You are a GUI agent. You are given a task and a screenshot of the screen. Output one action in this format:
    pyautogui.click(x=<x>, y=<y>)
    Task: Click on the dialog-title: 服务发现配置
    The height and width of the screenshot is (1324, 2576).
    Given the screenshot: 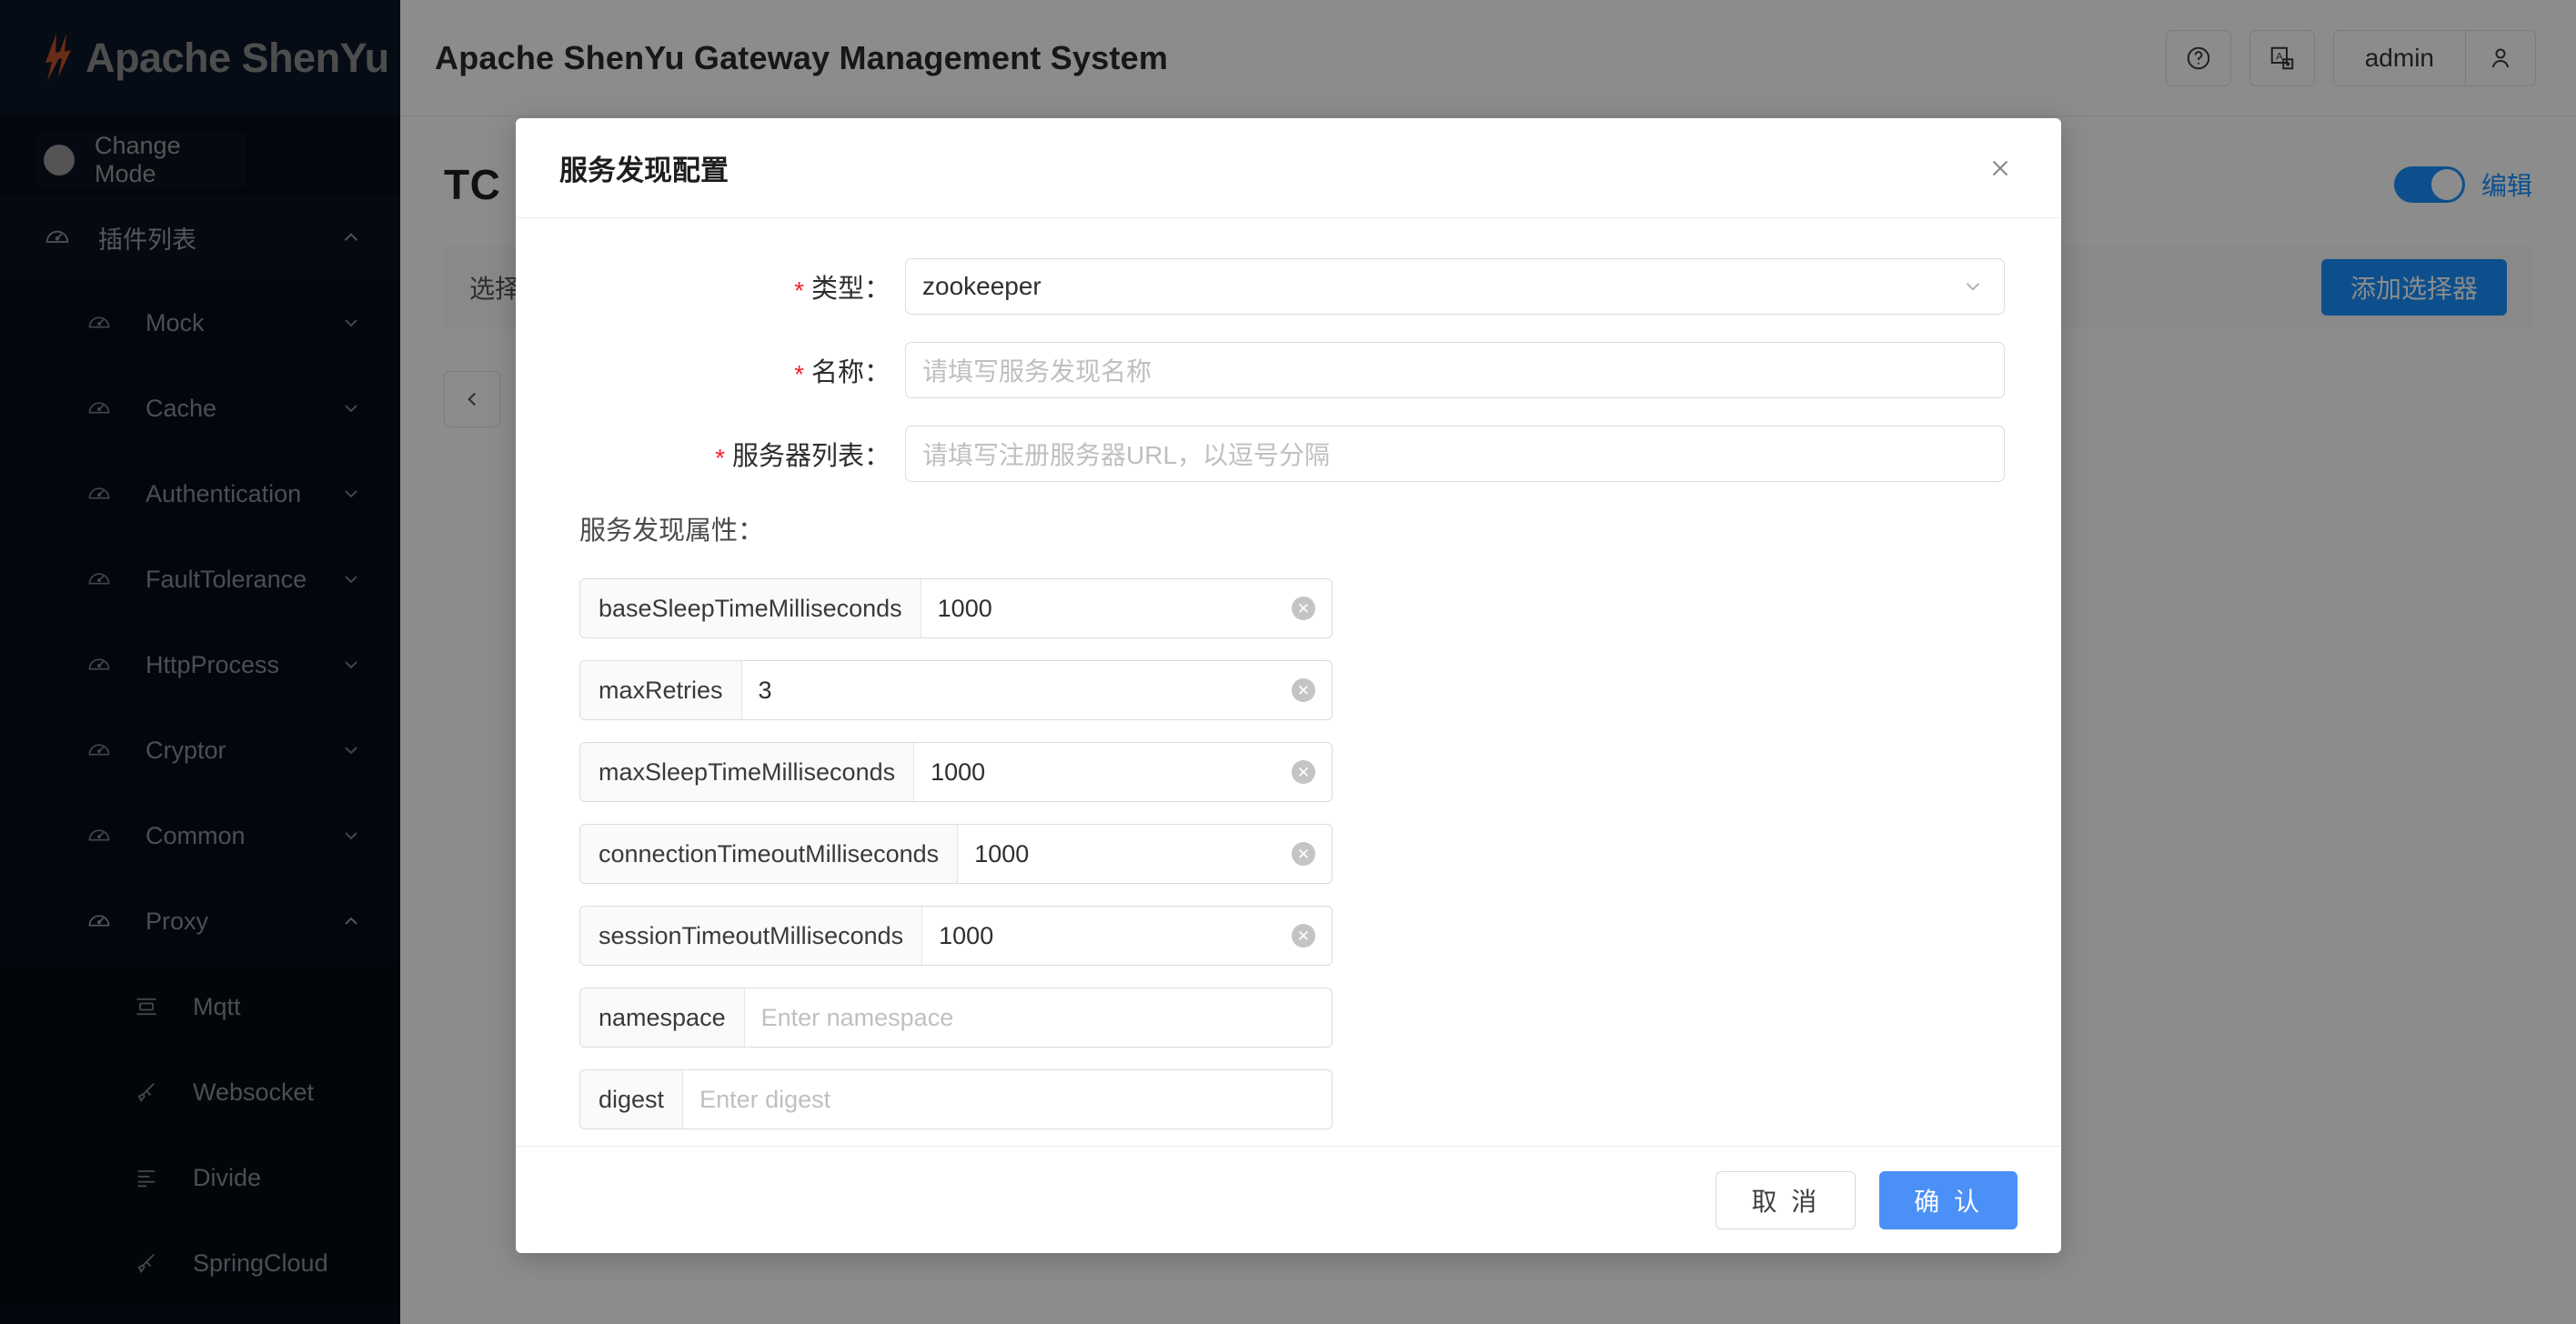 What is the action you would take?
    pyautogui.click(x=644, y=170)
    